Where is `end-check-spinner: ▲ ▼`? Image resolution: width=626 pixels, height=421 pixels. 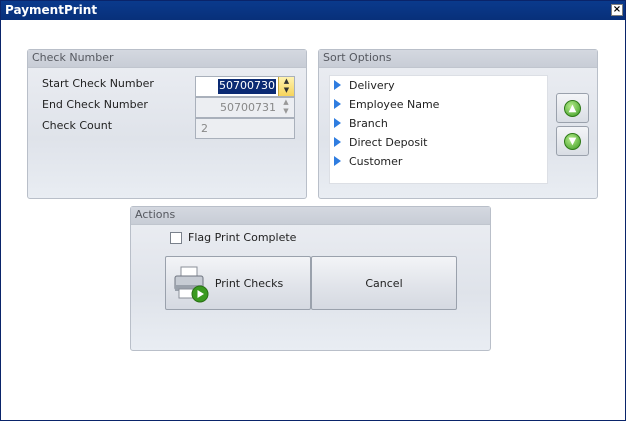 end-check-spinner: ▲ ▼ is located at coordinates (286, 107).